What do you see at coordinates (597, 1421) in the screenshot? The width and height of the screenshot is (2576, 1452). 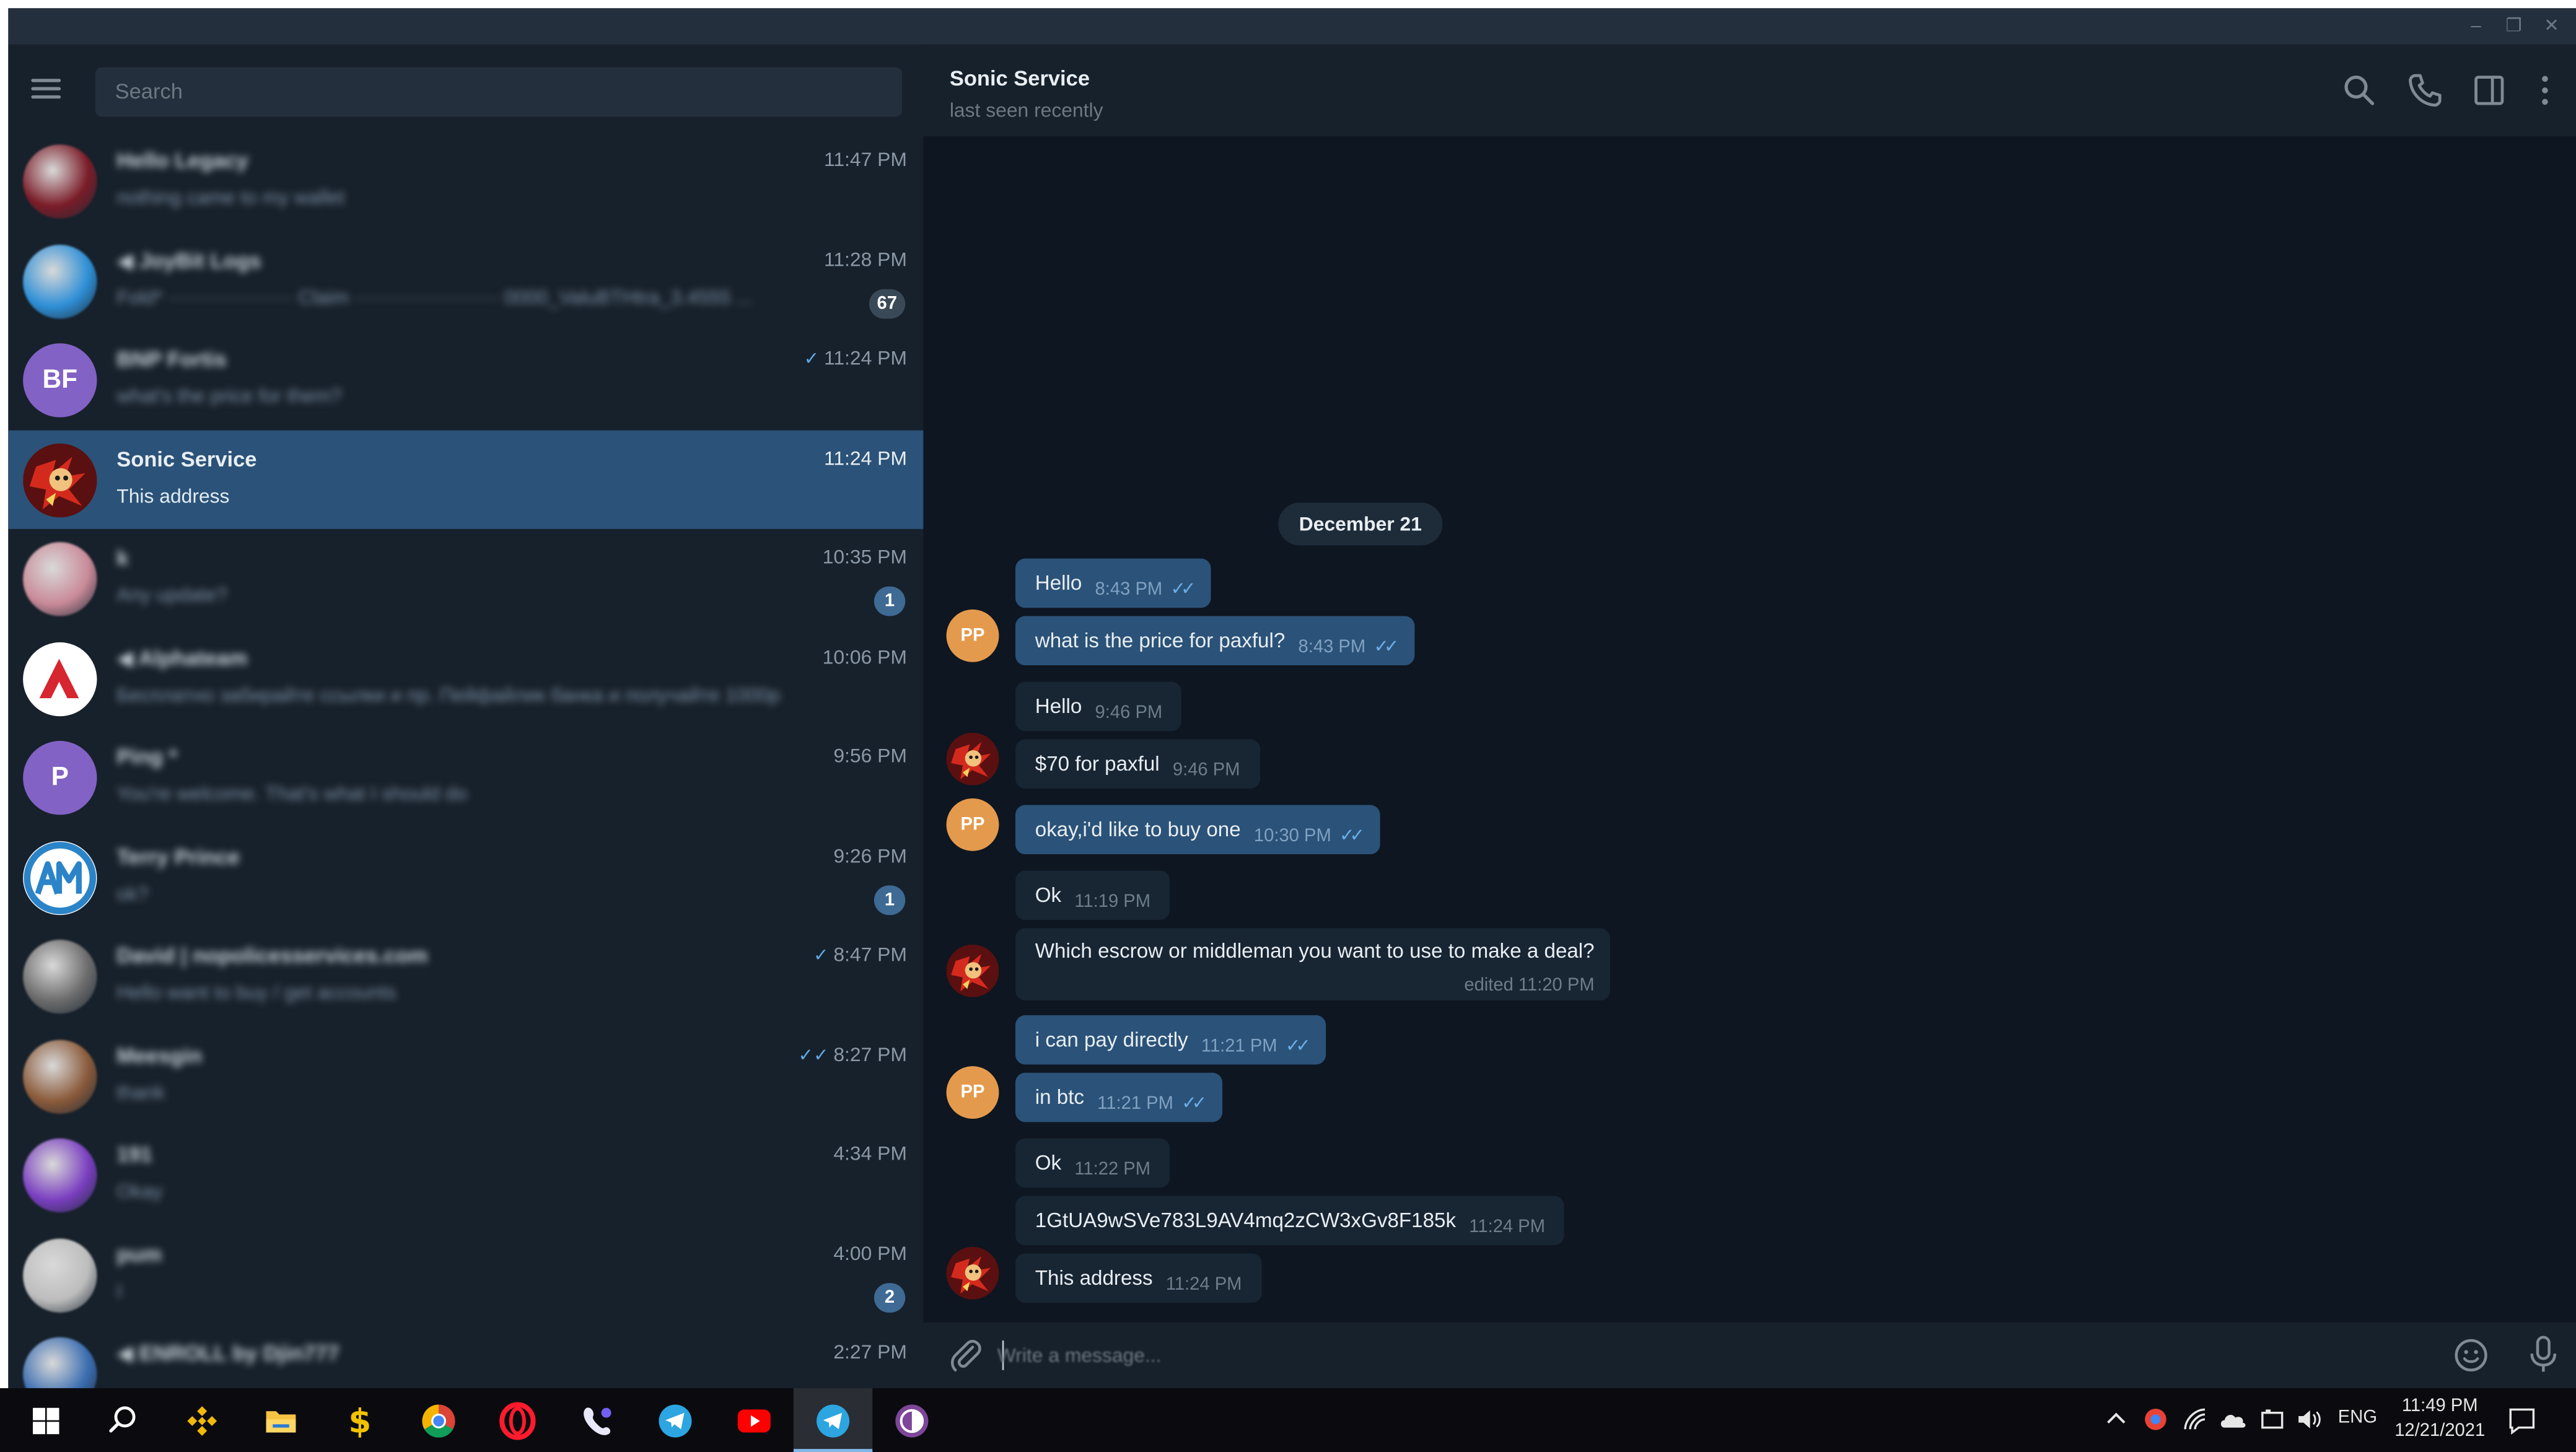 I see `viber-icon` at bounding box center [597, 1421].